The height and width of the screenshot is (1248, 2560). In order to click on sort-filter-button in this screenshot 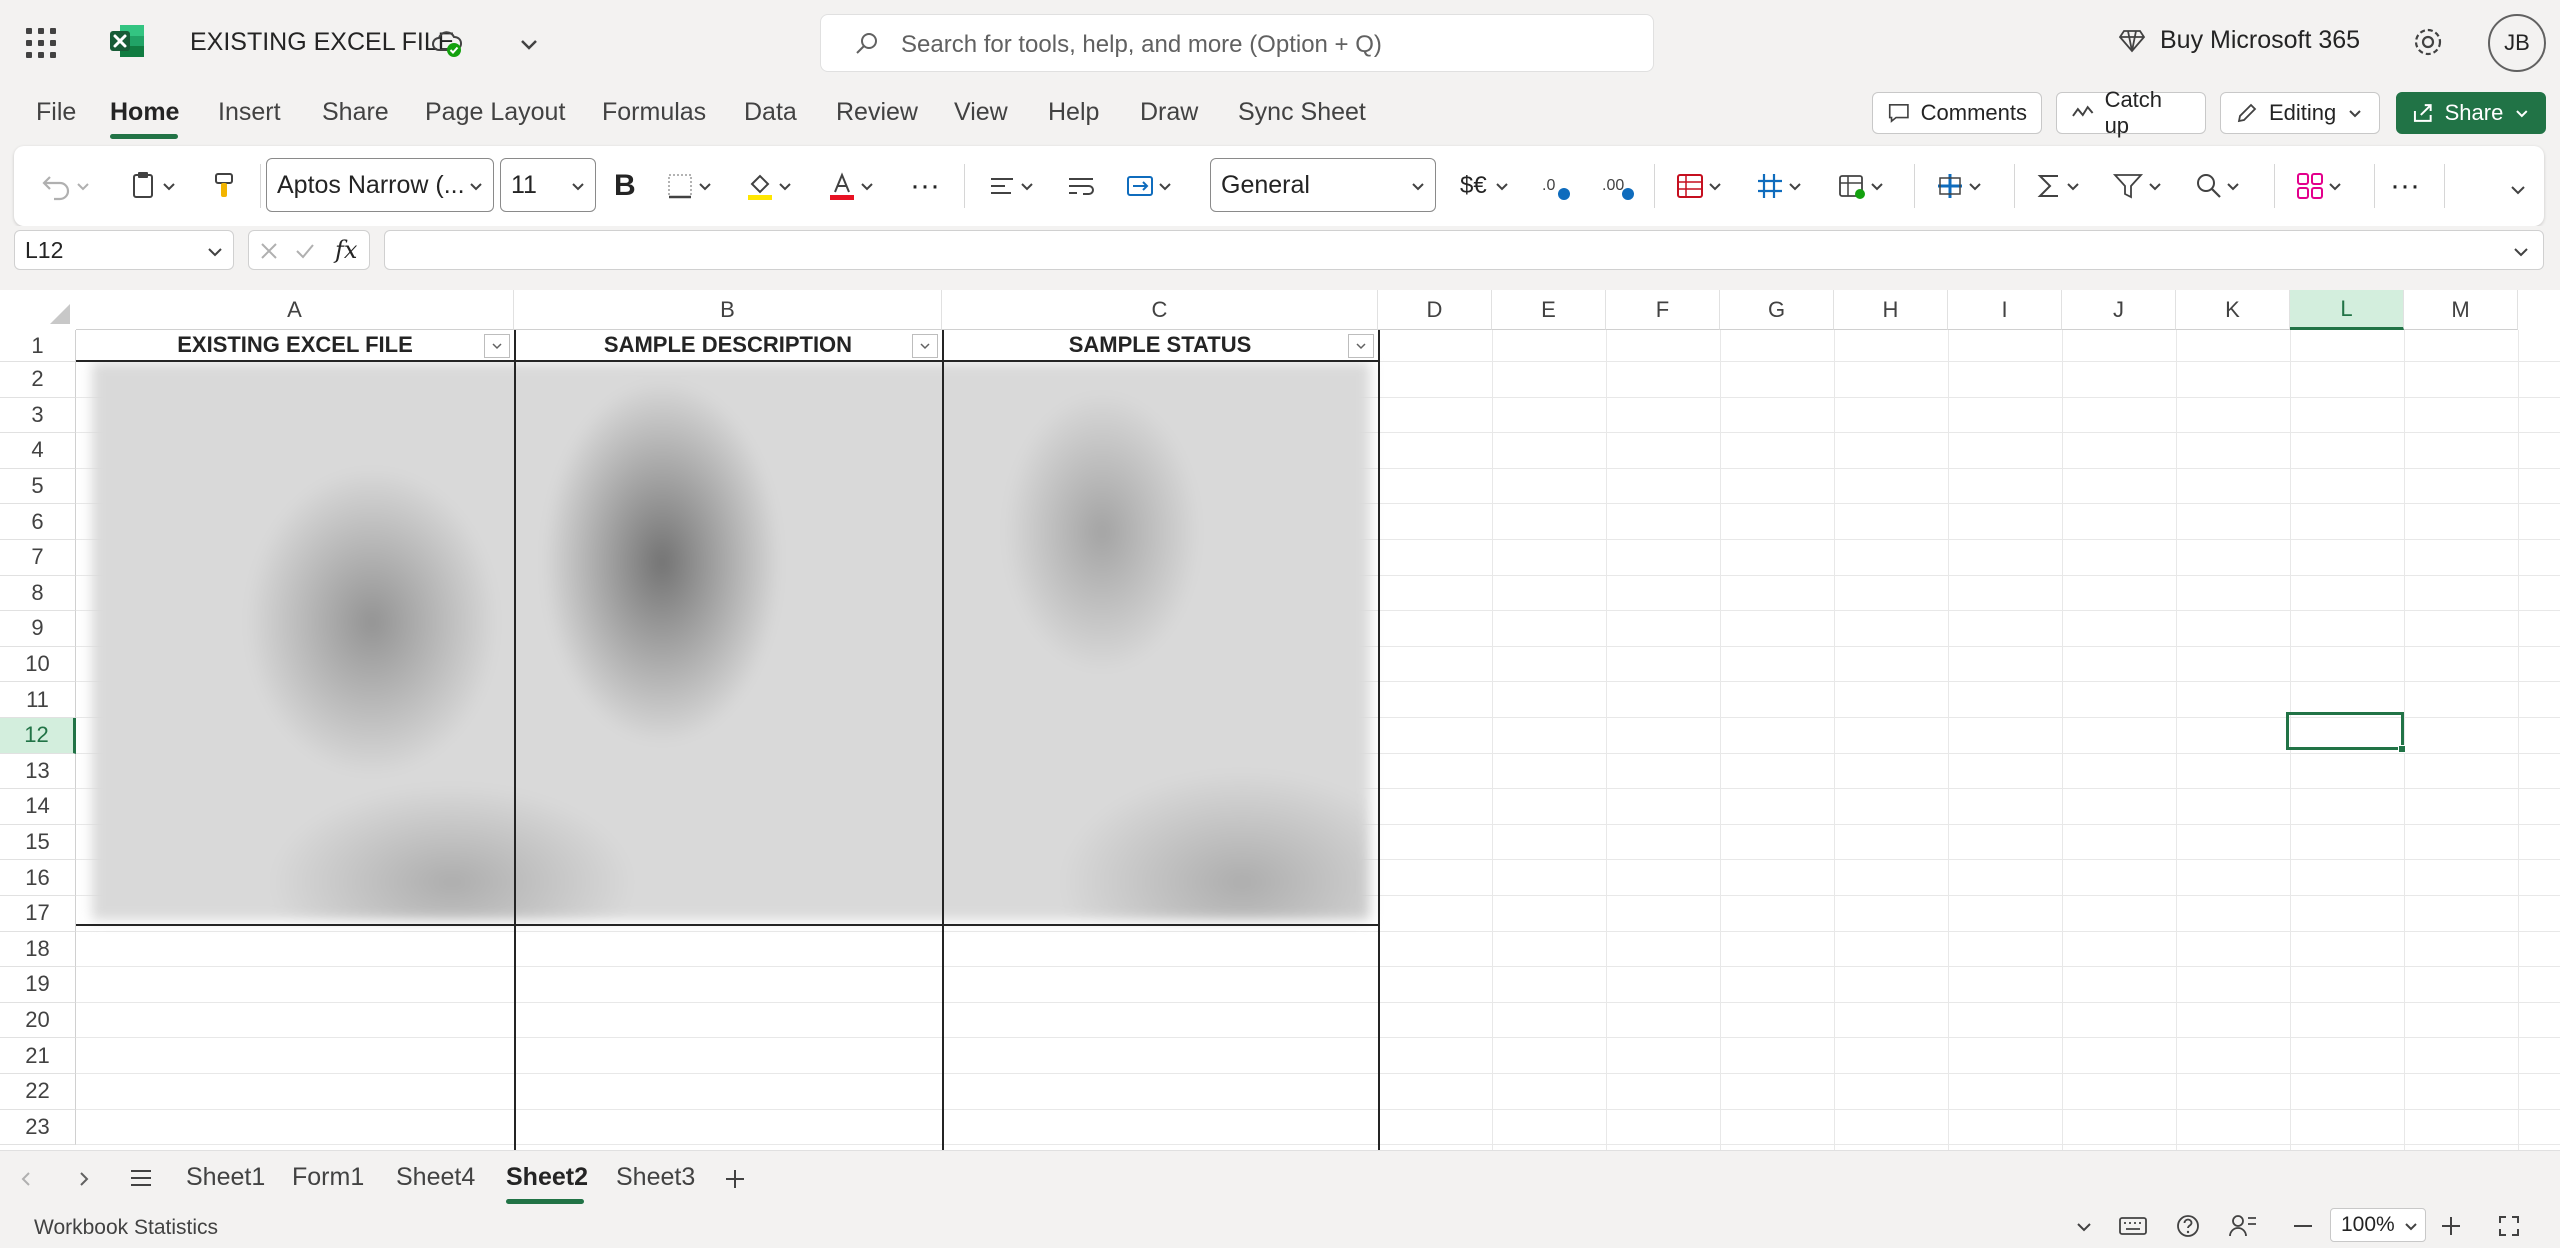, I will do `click(2138, 186)`.